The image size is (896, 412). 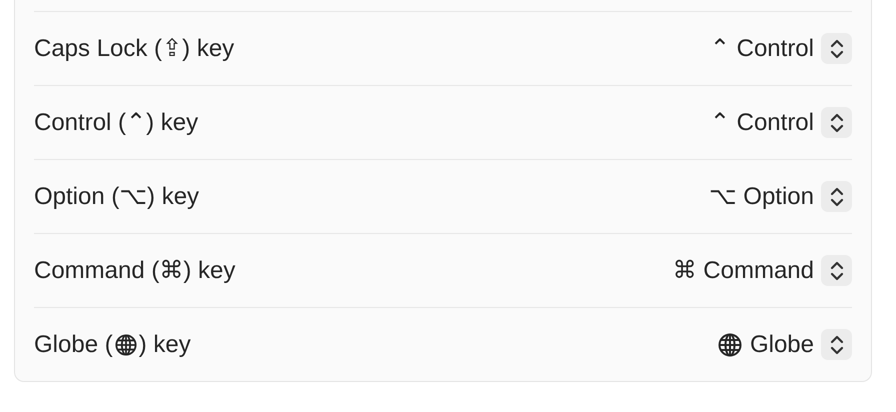 I want to click on key-label: Option (⌥) key, so click(x=117, y=196).